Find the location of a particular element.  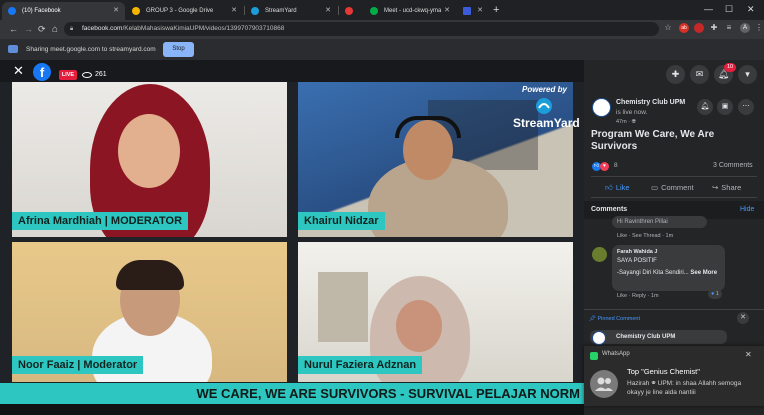

thumbs-up-icon: 👍︎ is located at coordinates (609, 187).